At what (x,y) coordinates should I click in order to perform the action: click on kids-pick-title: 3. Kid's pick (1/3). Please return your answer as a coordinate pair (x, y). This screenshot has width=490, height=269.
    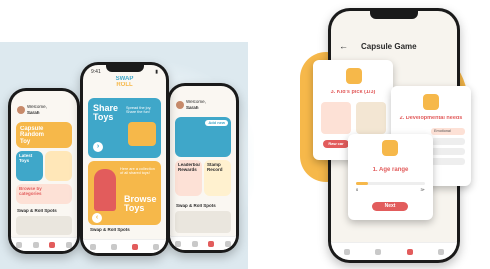
    Looking at the image, I should click on (353, 92).